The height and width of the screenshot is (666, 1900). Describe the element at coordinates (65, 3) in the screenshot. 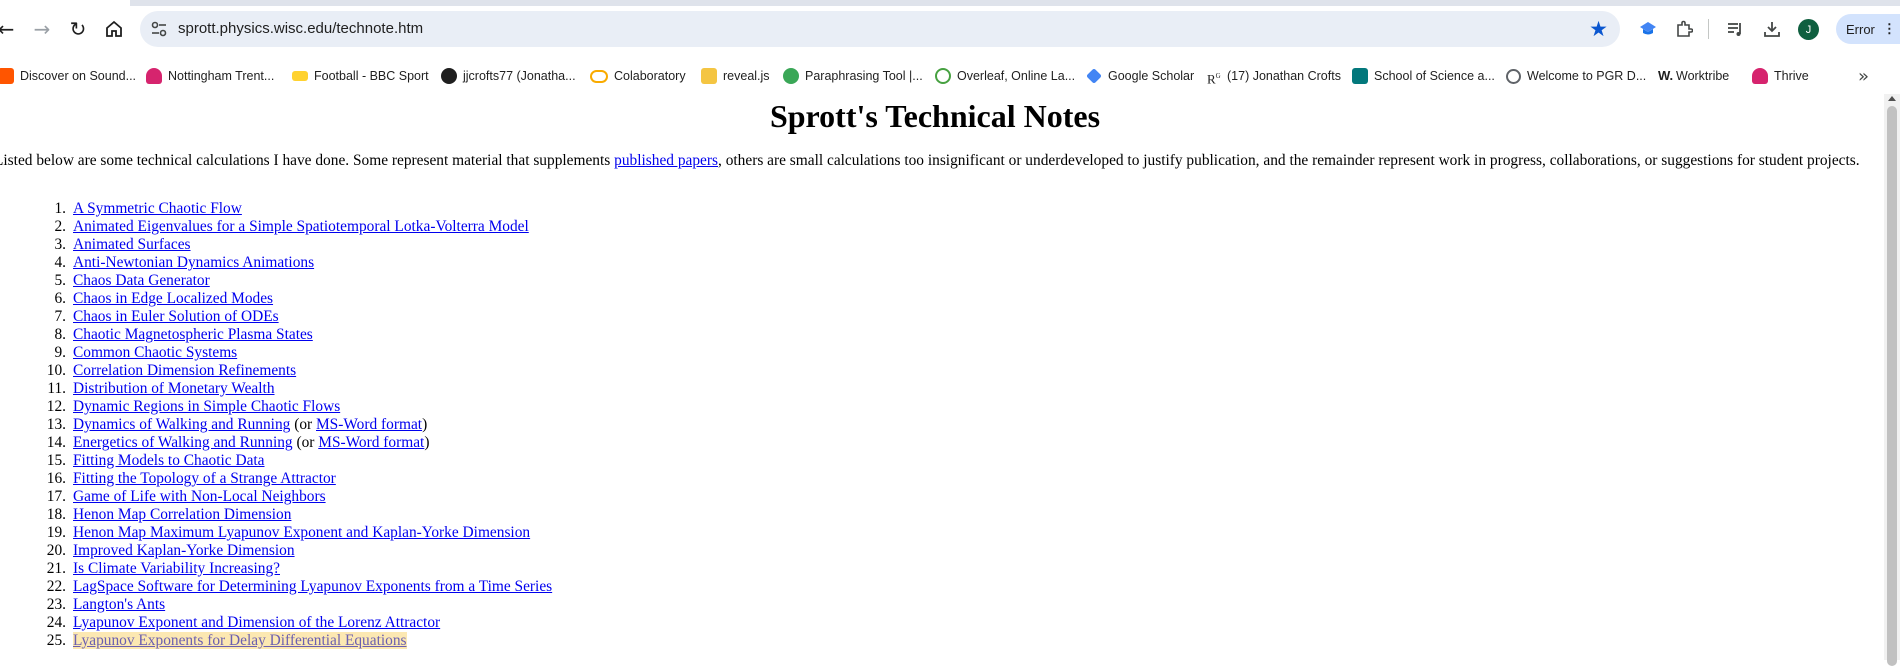

I see `active-tab` at that location.